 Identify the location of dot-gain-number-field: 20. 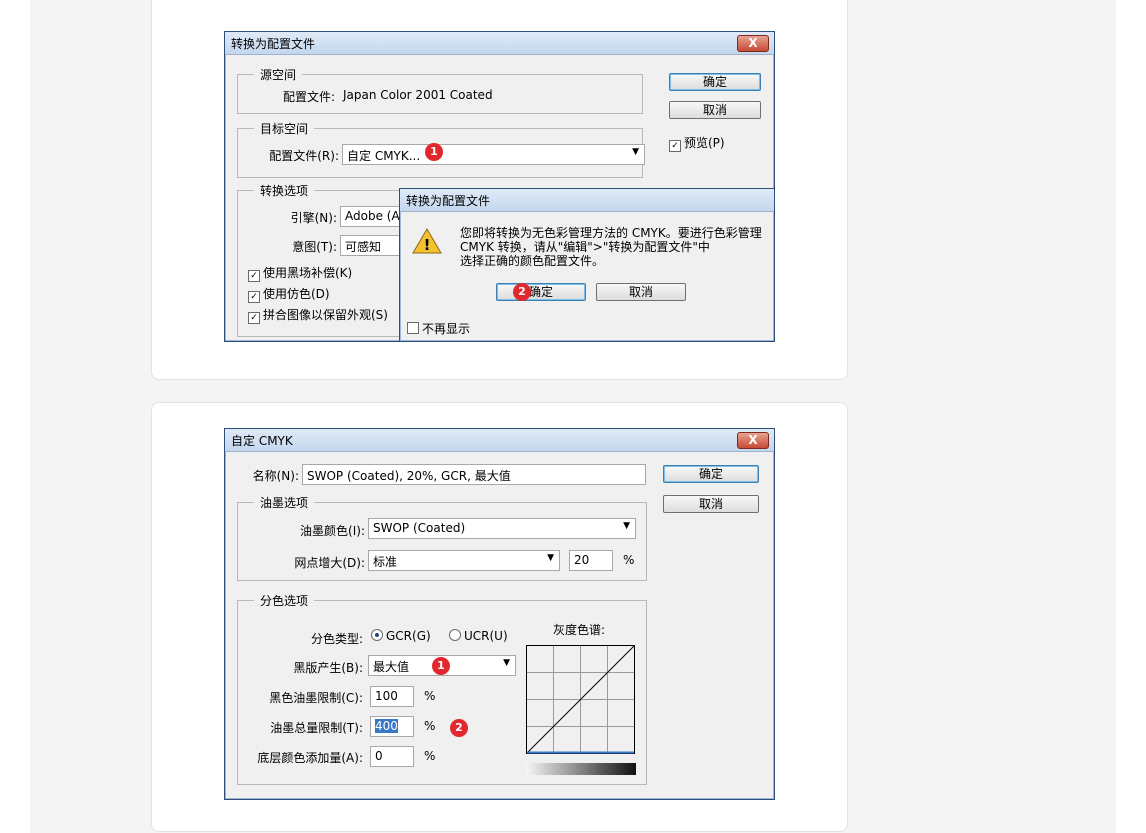
(591, 560).